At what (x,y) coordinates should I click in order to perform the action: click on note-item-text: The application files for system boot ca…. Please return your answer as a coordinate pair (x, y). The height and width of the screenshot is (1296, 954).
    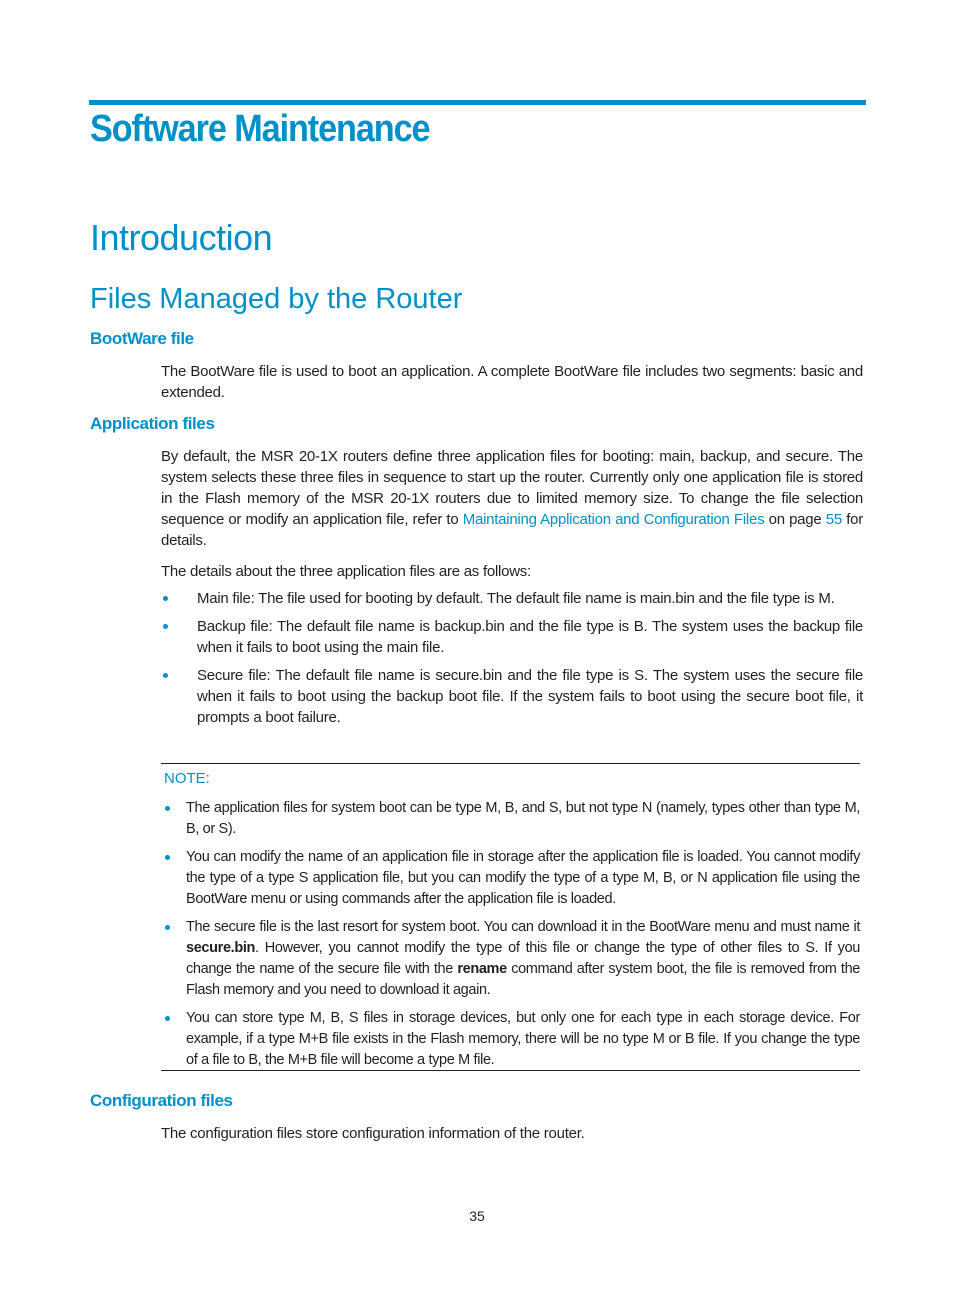
    Looking at the image, I should click on (523, 818).